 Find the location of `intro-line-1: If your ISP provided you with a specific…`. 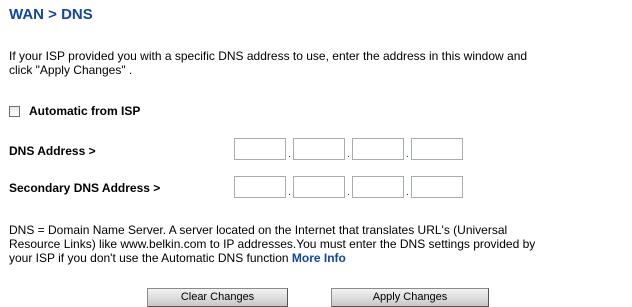

intro-line-1: If your ISP provided you with a specific… is located at coordinates (268, 56).